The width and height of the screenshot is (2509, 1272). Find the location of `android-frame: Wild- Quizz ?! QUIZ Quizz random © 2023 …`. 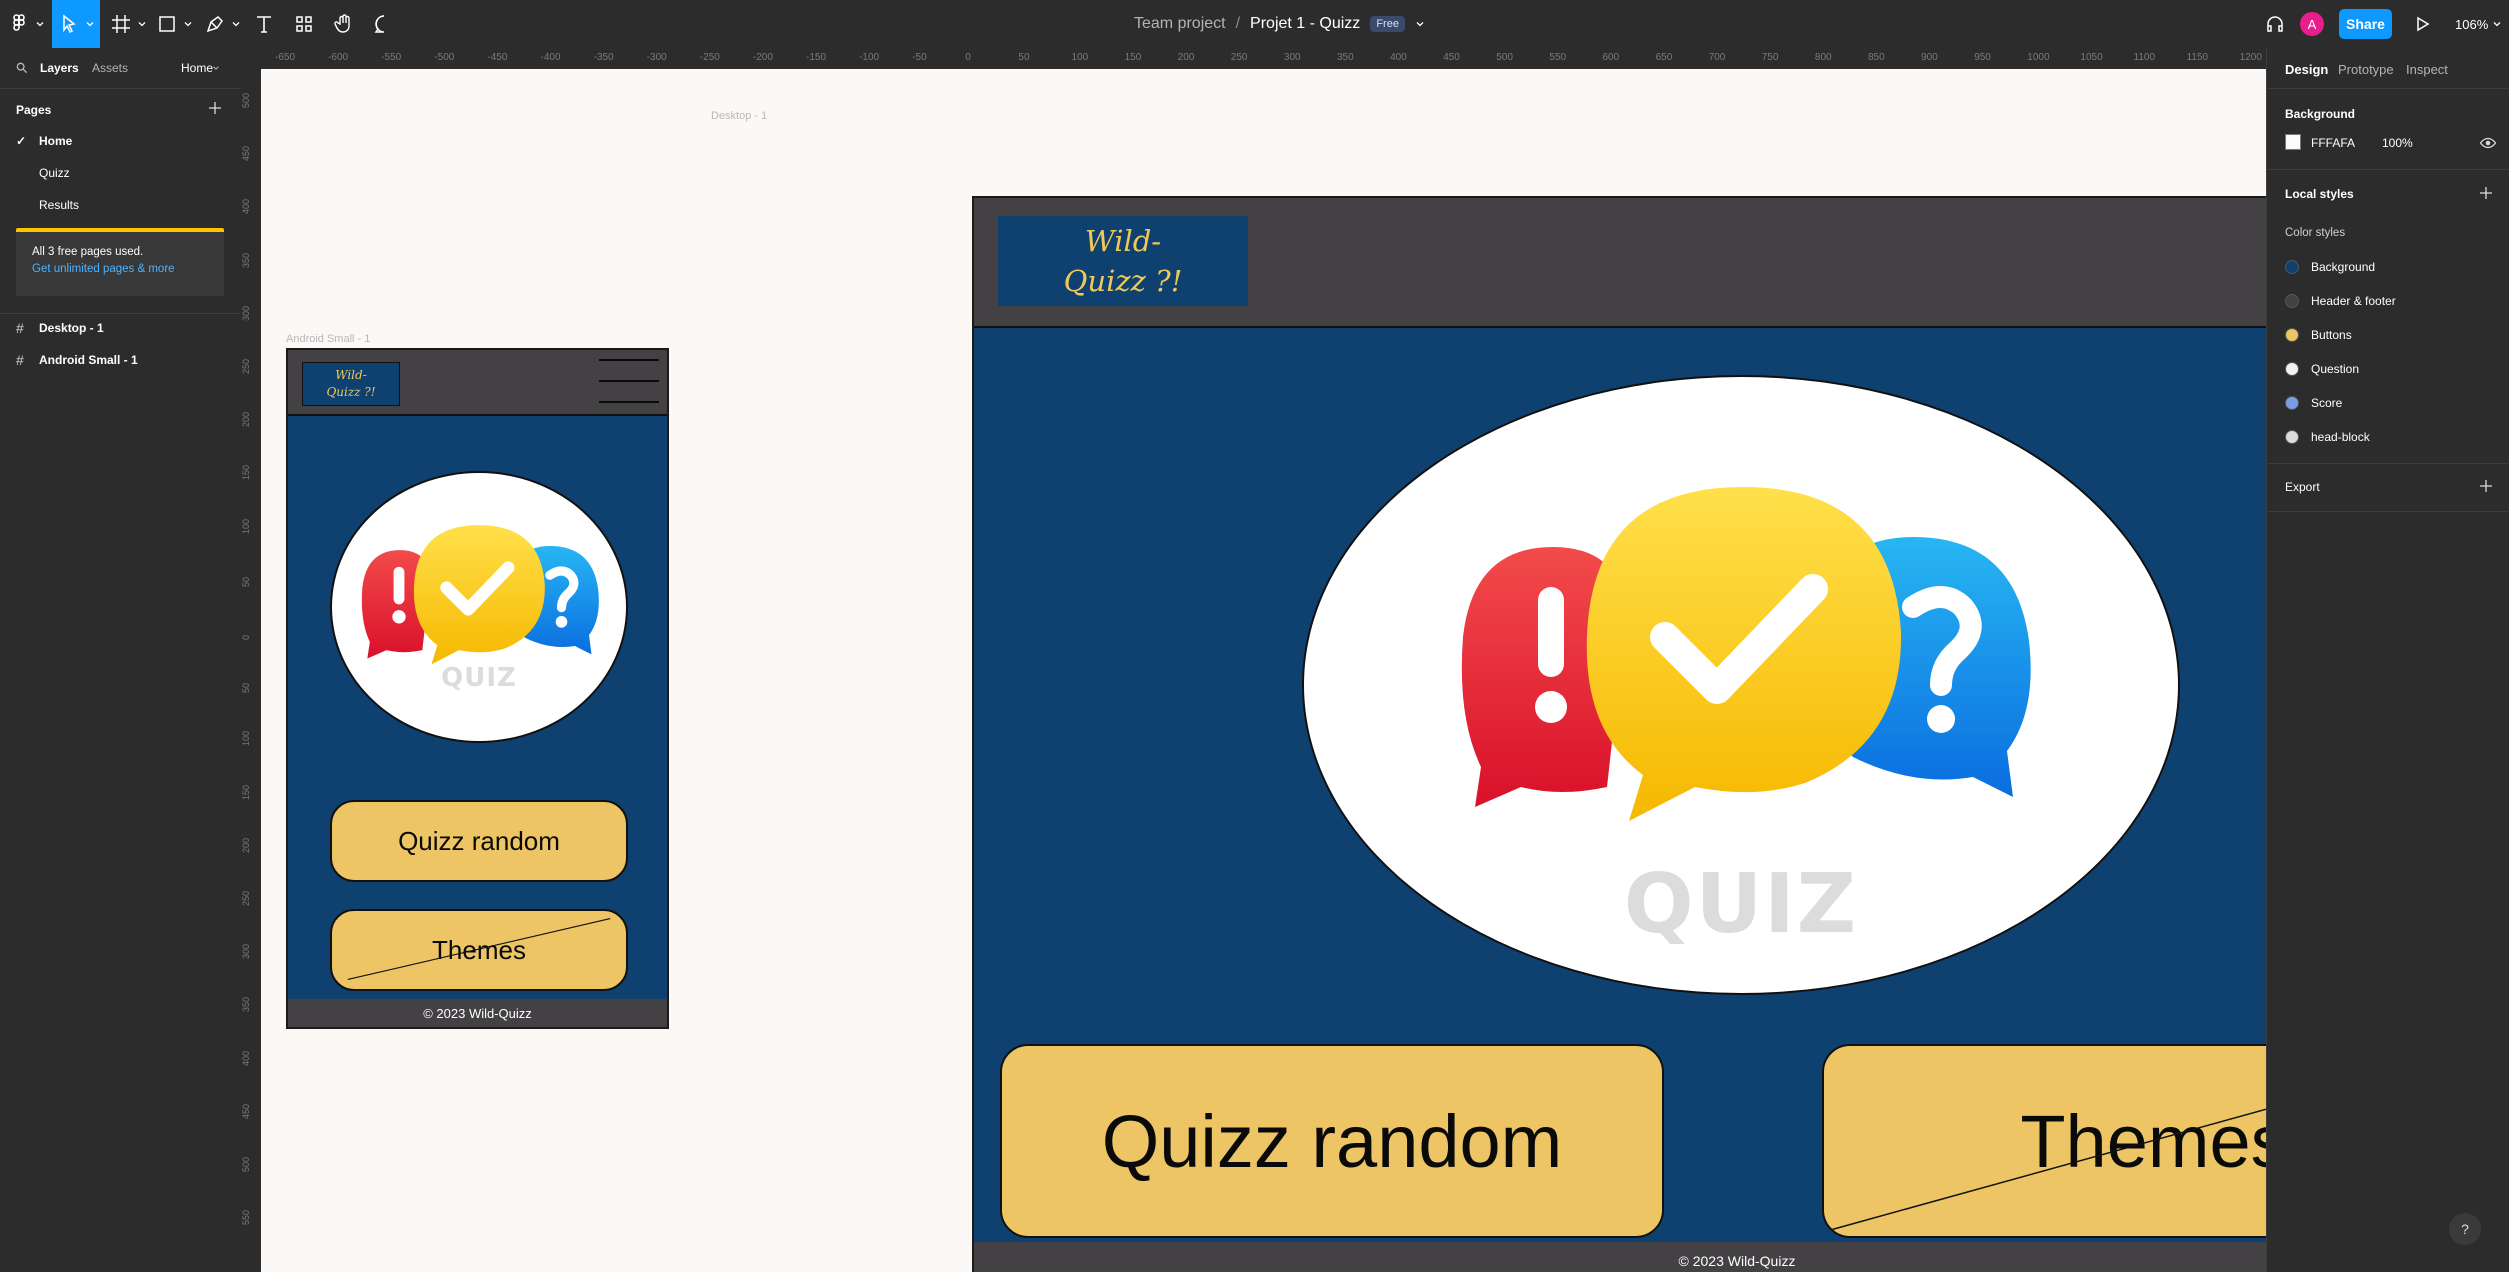

android-frame: Wild- Quizz ?! QUIZ Quizz random © 2023 … is located at coordinates (477, 688).